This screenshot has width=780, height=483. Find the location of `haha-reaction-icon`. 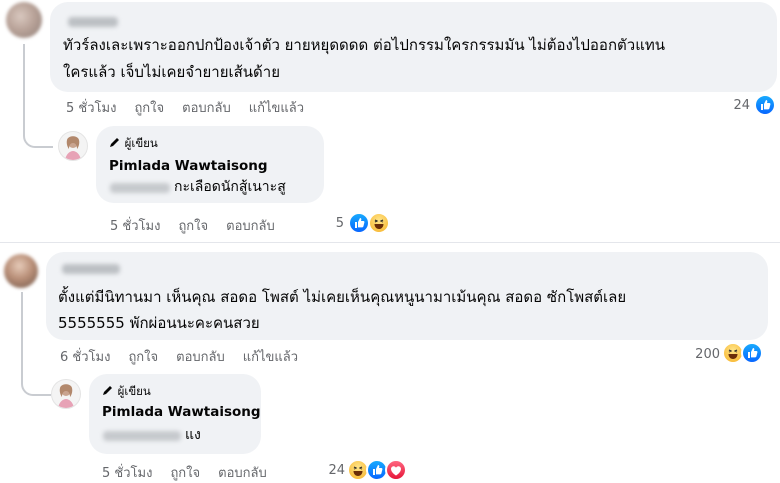

haha-reaction-icon is located at coordinates (379, 223).